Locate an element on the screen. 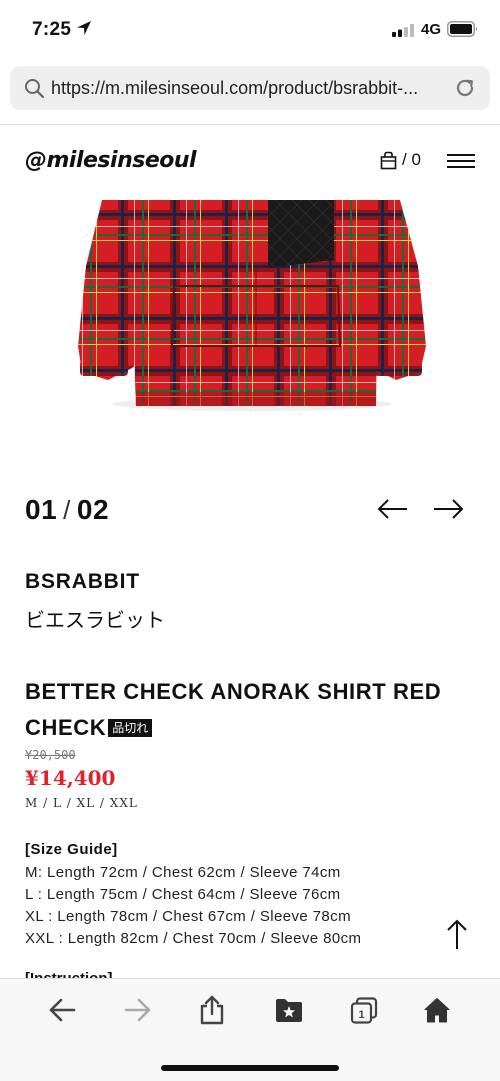 This screenshot has width=500, height=1081. hamburger-menu-icon is located at coordinates (461, 163).